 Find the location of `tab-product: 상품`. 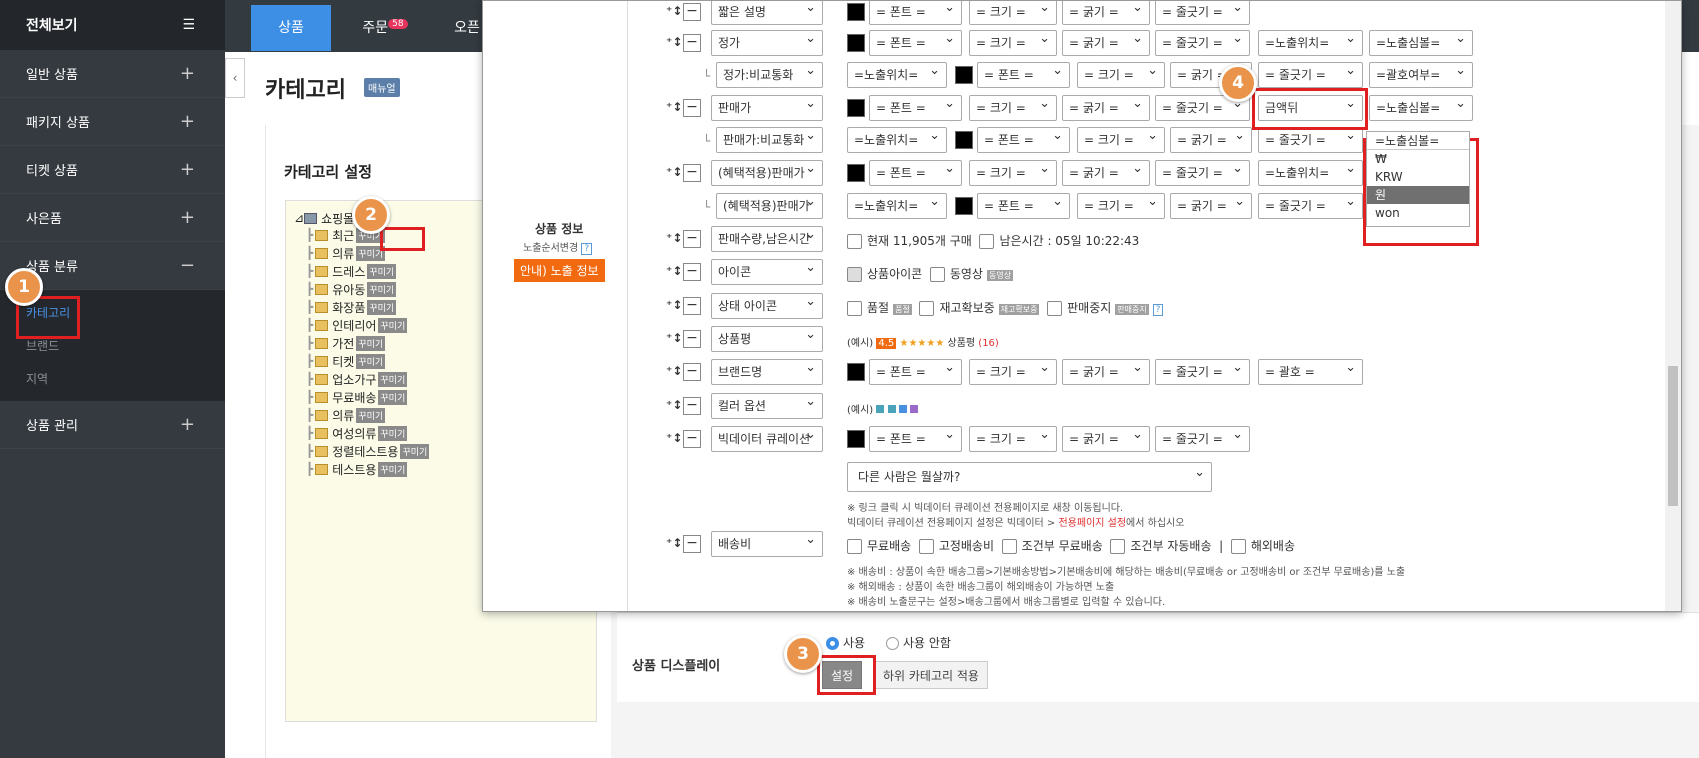

tab-product: 상품 is located at coordinates (291, 28).